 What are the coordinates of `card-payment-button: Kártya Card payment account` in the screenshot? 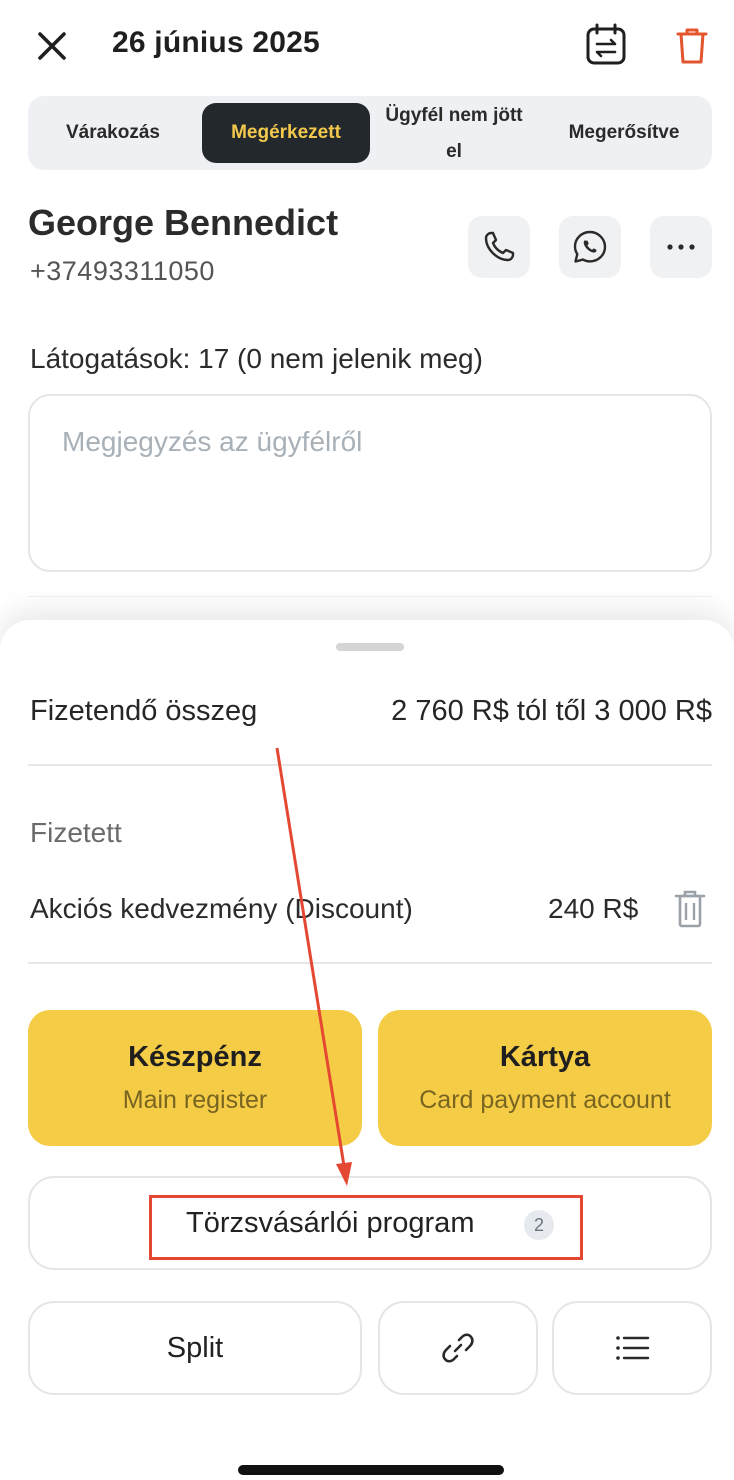 It's located at (545, 1078).